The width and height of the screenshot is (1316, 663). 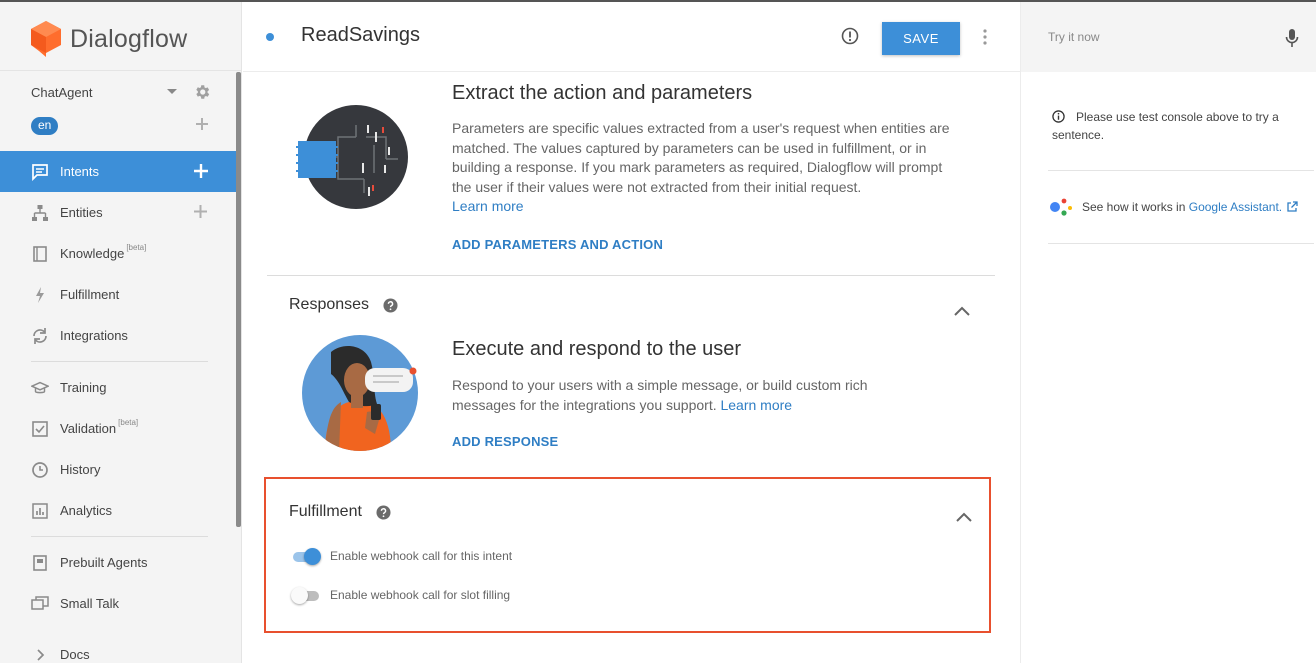 What do you see at coordinates (118, 212) in the screenshot?
I see `sidebar-item-entities: Entities` at bounding box center [118, 212].